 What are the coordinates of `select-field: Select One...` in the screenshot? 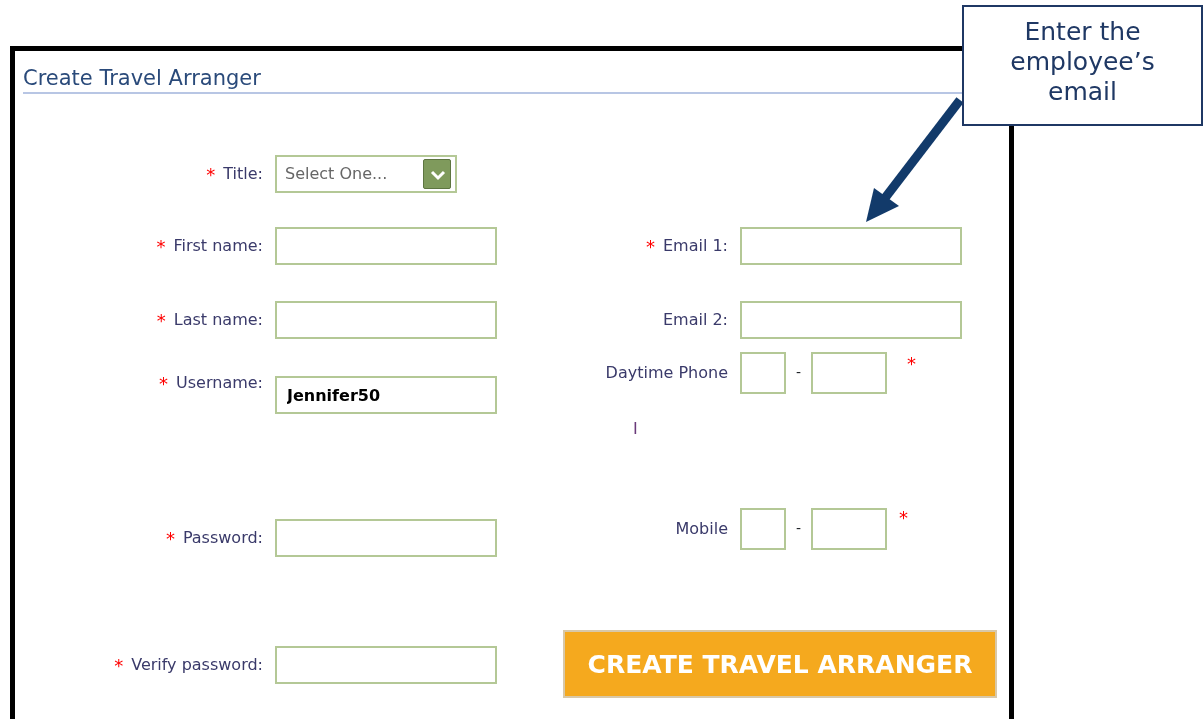 It's located at (366, 174).